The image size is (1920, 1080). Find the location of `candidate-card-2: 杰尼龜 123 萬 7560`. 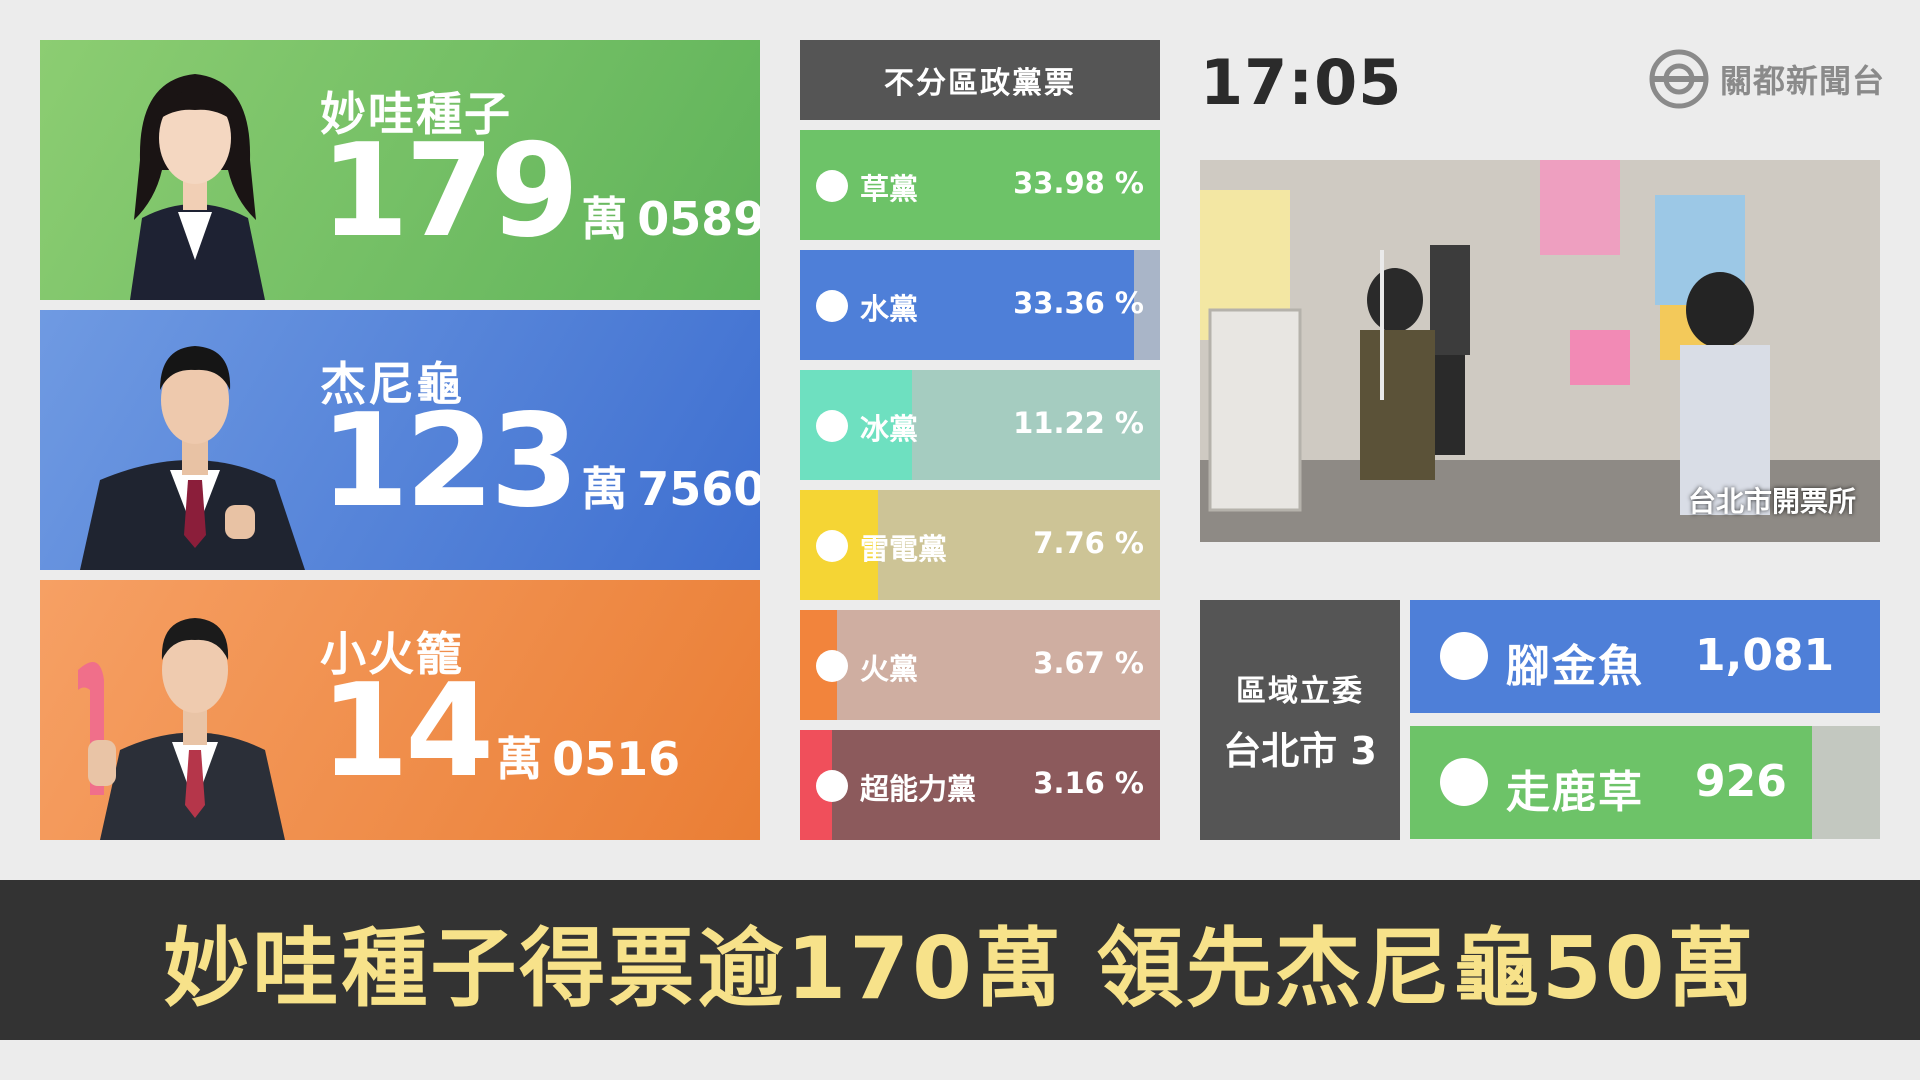

candidate-card-2: 杰尼龜 123 萬 7560 is located at coordinates (400, 440).